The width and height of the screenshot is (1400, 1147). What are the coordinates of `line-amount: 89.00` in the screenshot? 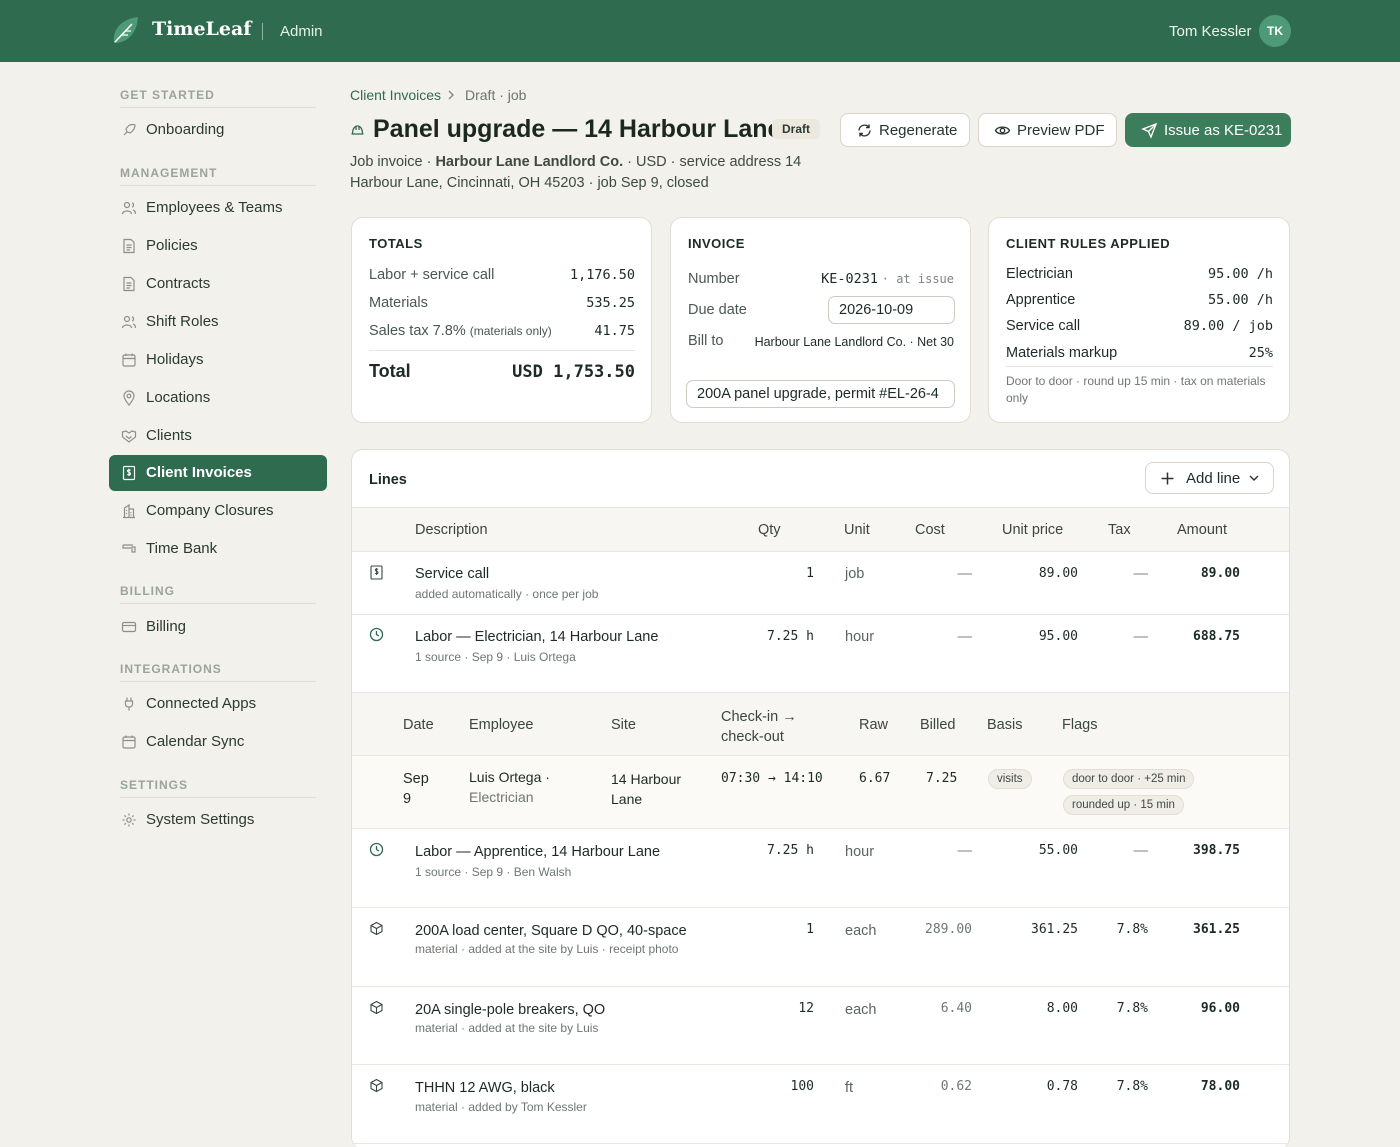 It's located at (1220, 573).